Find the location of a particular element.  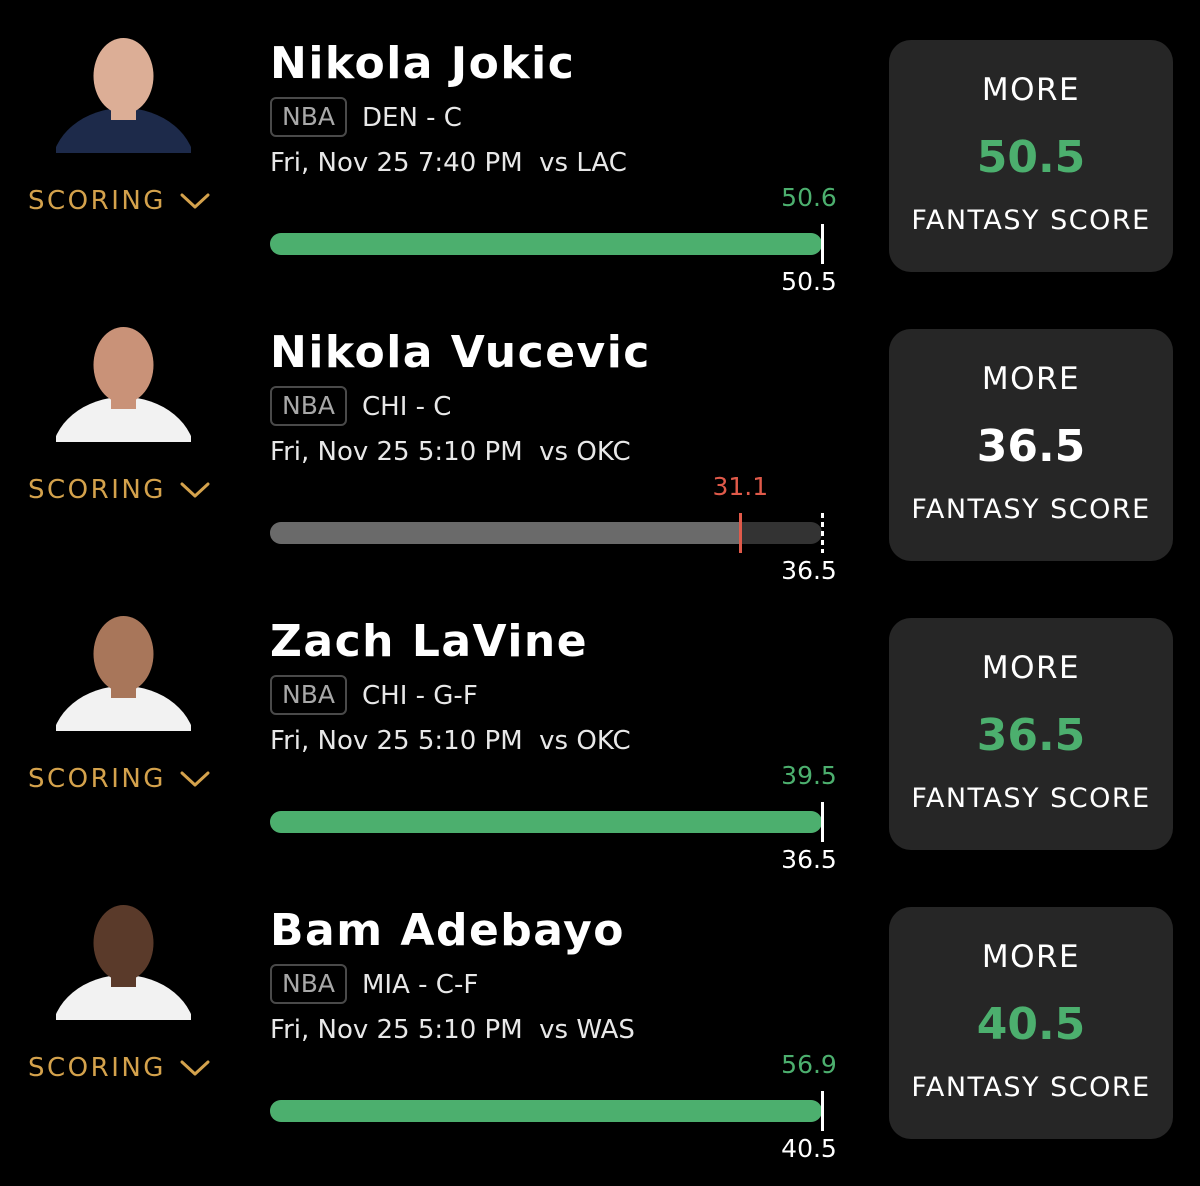

actual-score-label: 31.1 is located at coordinates (740, 486).